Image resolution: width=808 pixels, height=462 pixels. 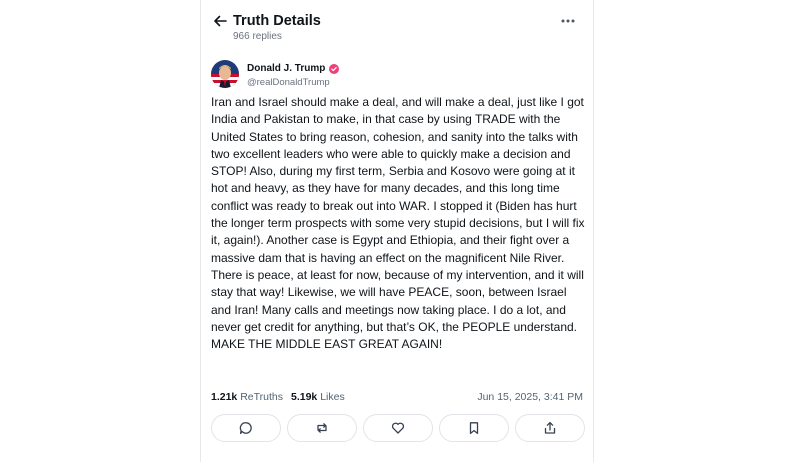 I want to click on likes-stat: 5.19k Likes, so click(x=318, y=397).